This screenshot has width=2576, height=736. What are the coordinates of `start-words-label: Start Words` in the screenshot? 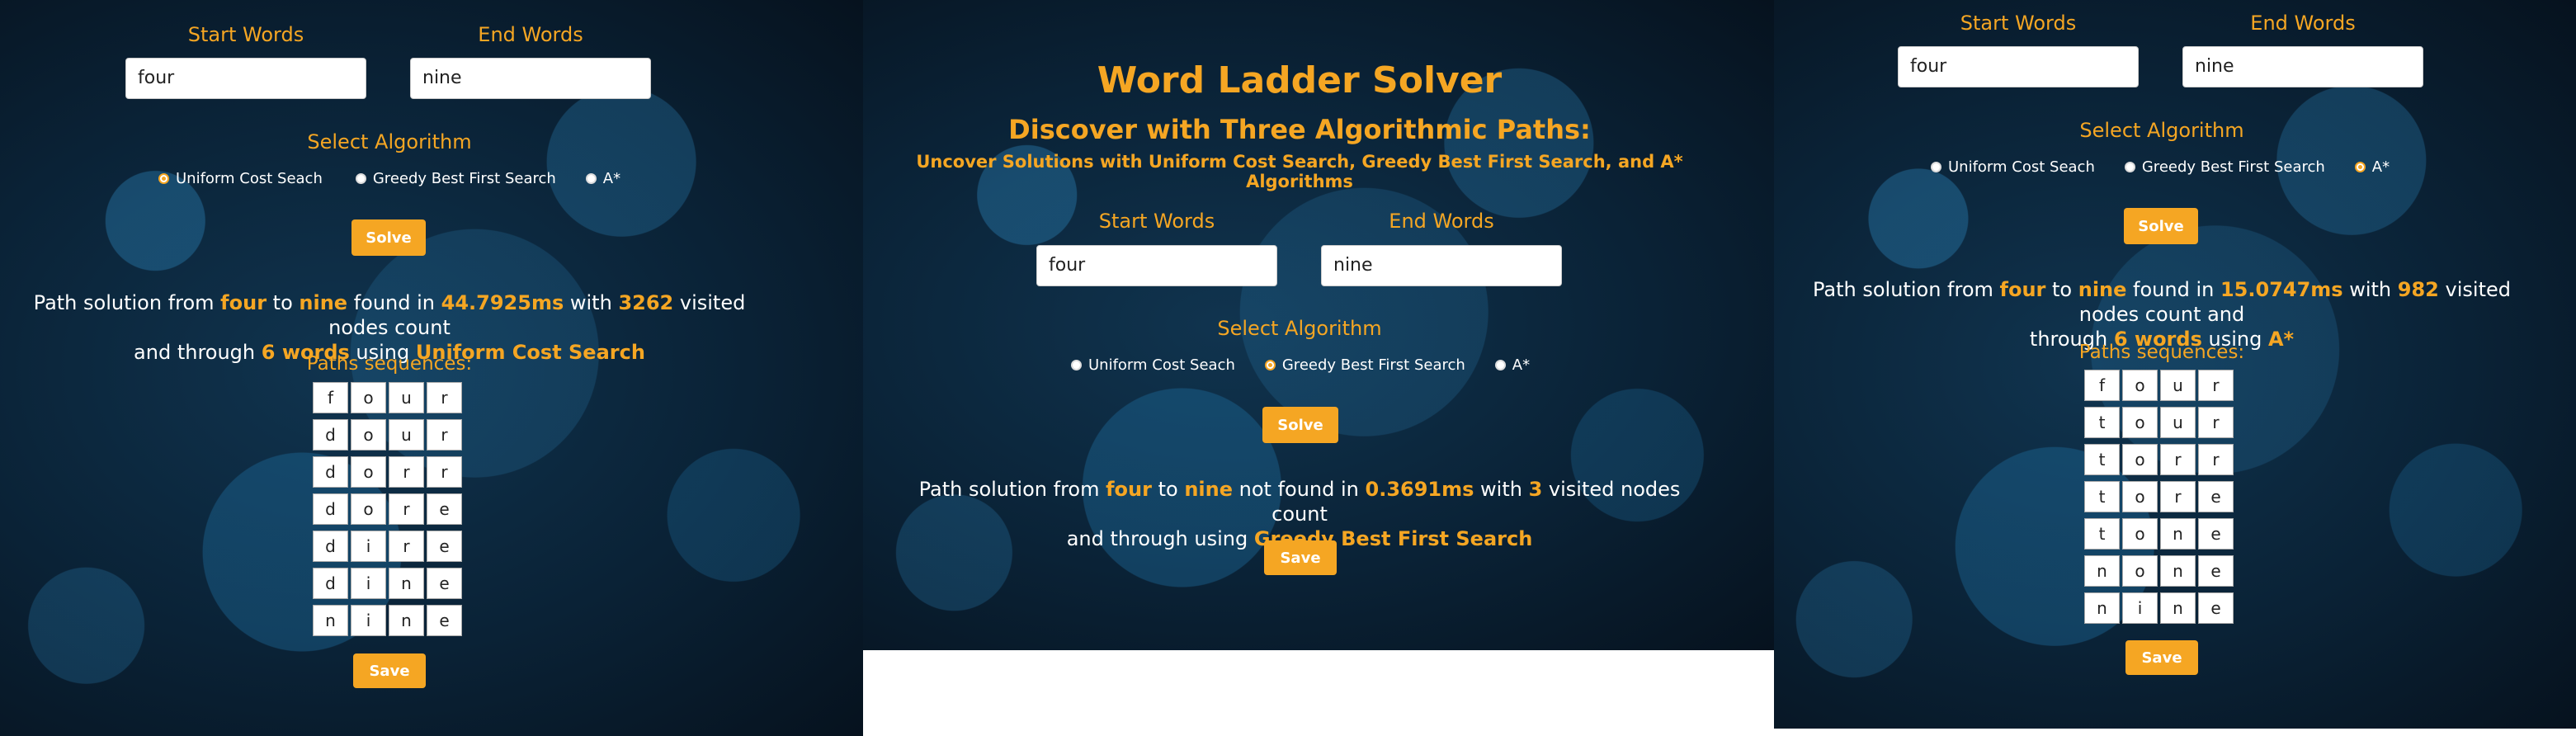 It's located at (2018, 23).